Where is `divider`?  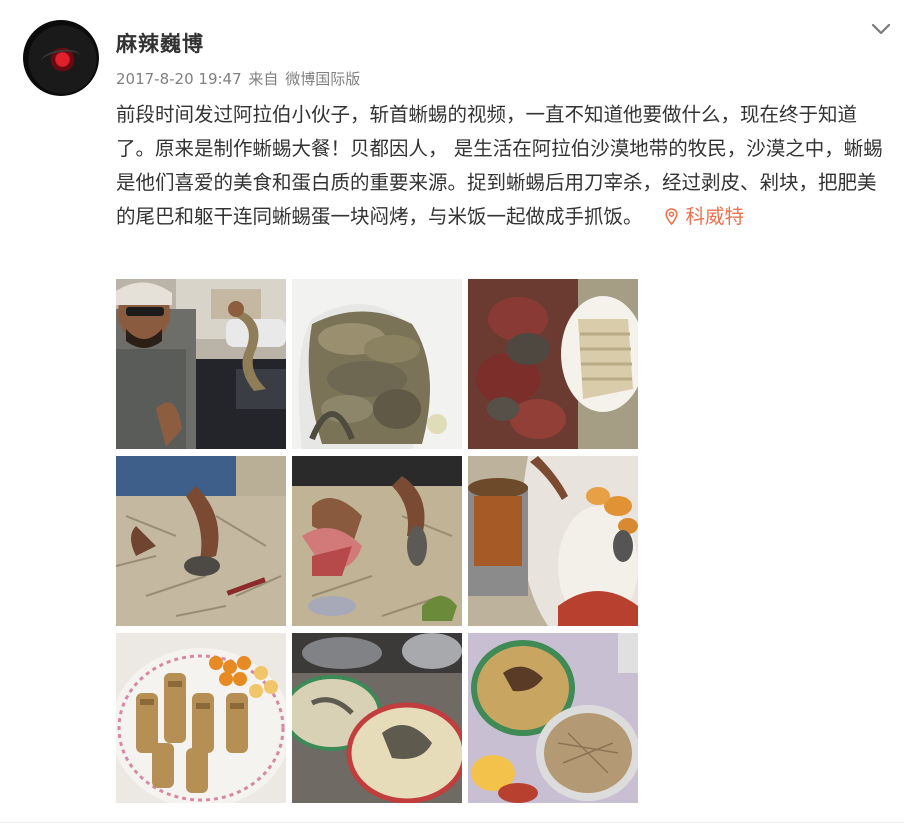 divider is located at coordinates (452, 822).